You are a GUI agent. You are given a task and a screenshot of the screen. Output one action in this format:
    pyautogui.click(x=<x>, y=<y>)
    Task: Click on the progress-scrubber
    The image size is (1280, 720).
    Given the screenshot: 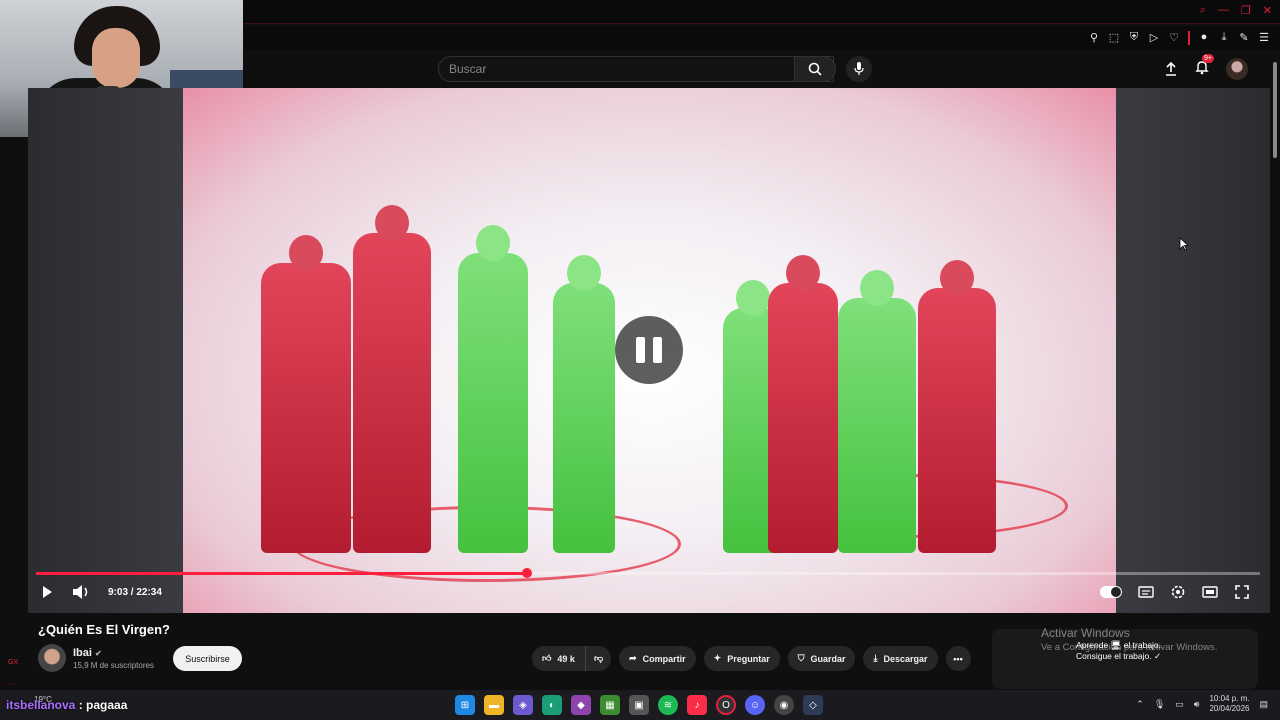 What is the action you would take?
    pyautogui.click(x=526, y=573)
    